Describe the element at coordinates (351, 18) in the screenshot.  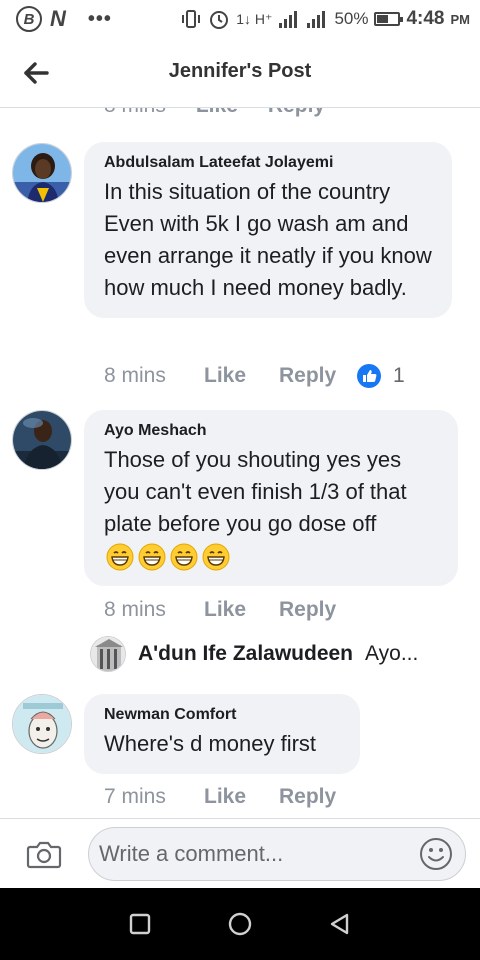
I see `battery-percent: 50%` at that location.